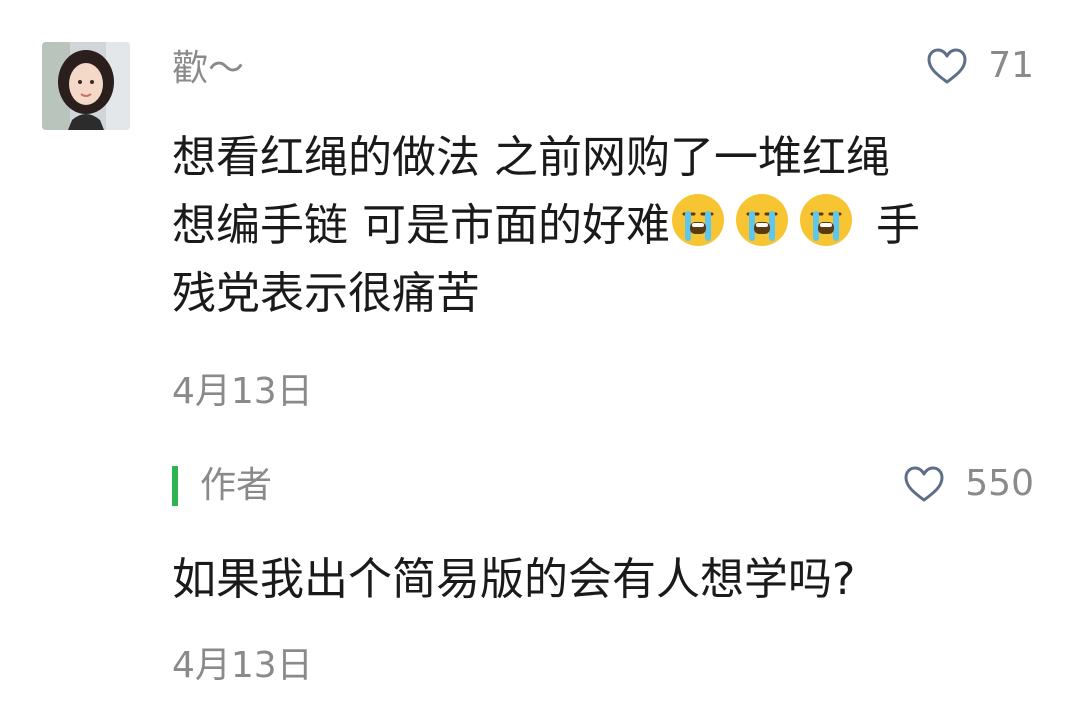  What do you see at coordinates (326, 293) in the screenshot?
I see `comment-line-3: 残党表示很痛苦` at bounding box center [326, 293].